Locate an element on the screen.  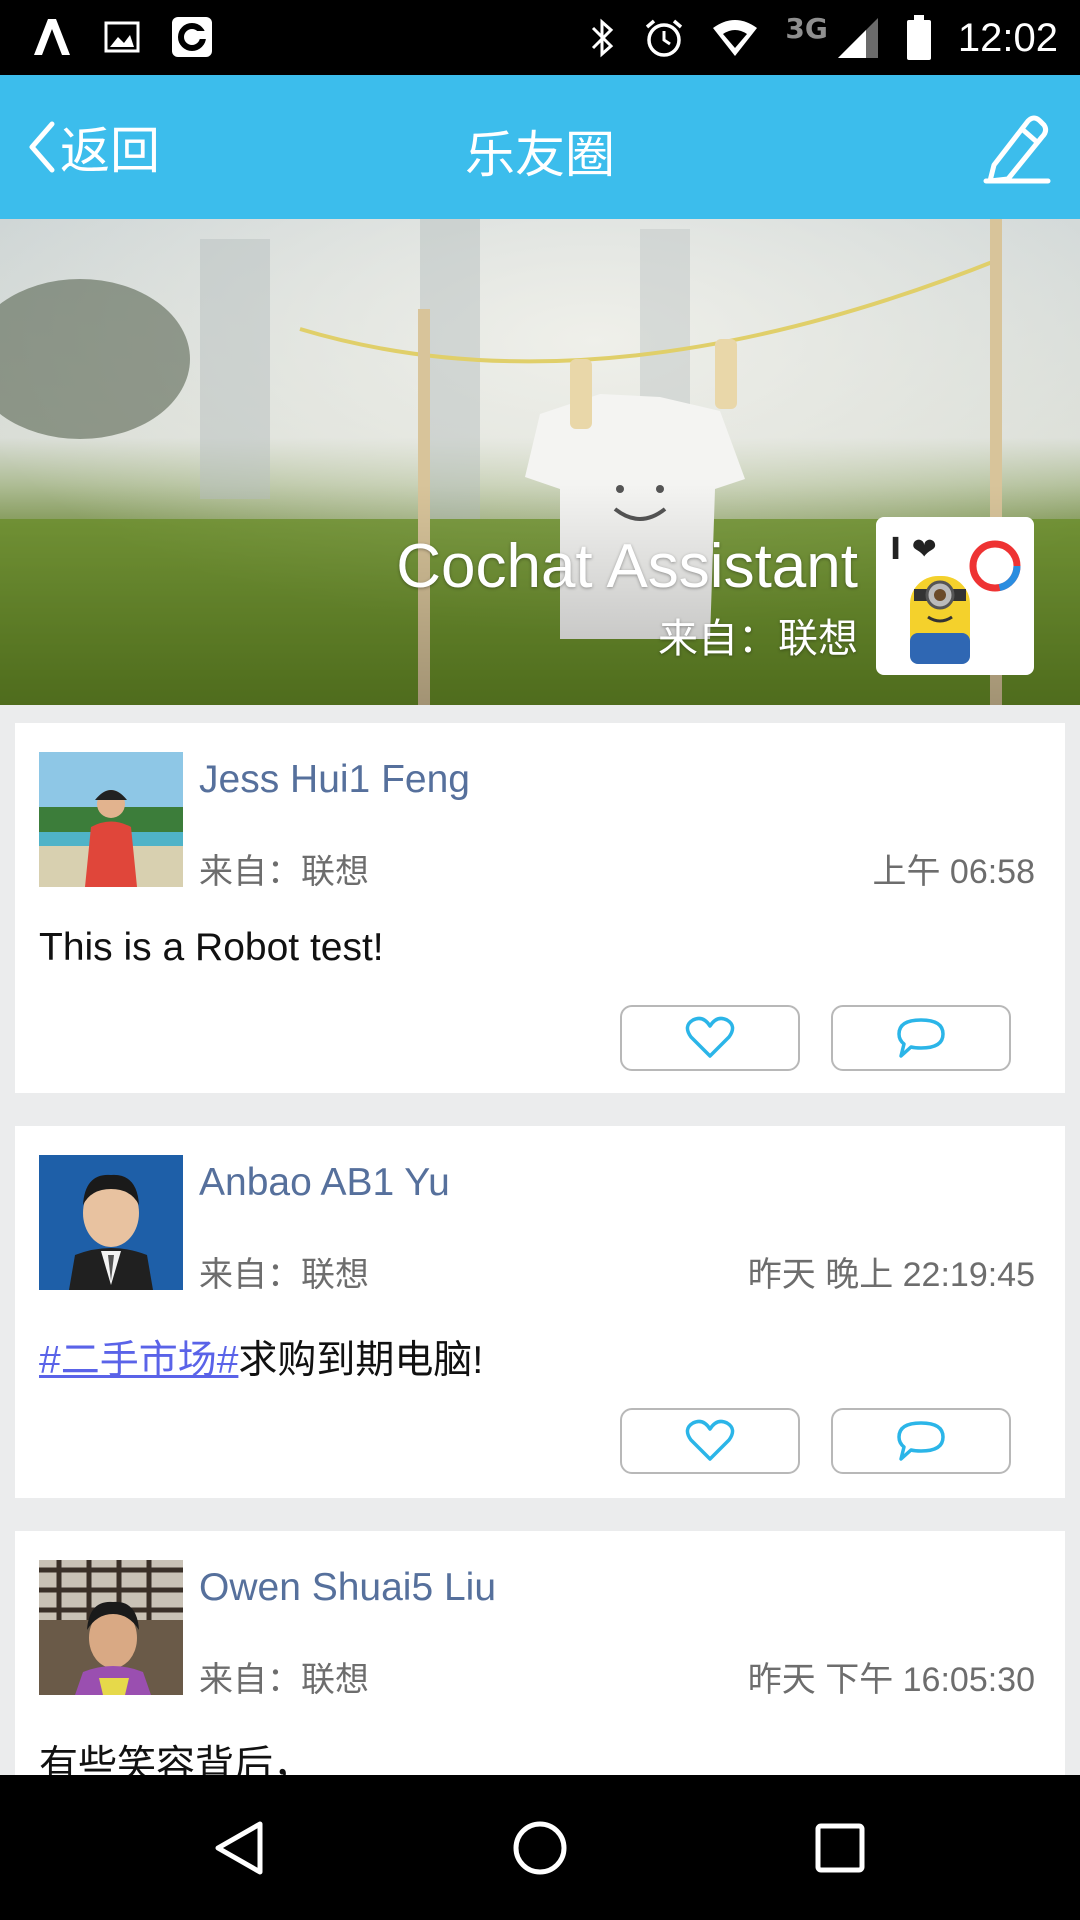
square-recents-icon is located at coordinates (840, 1848).